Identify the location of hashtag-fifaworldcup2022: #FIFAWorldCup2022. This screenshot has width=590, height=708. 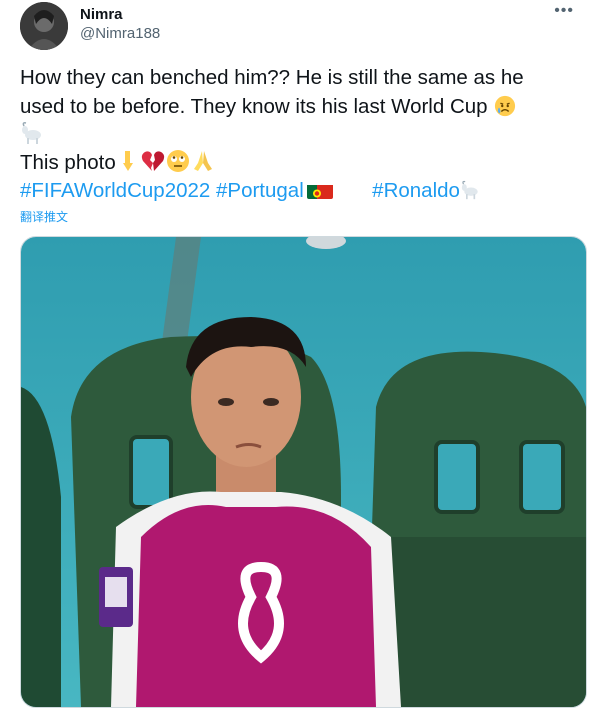
(115, 190).